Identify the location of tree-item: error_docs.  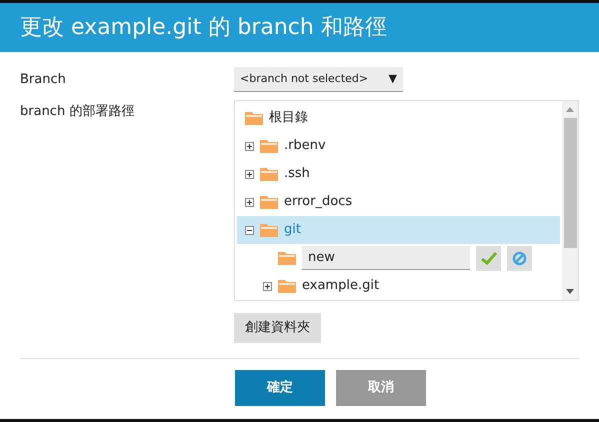
(398, 202).